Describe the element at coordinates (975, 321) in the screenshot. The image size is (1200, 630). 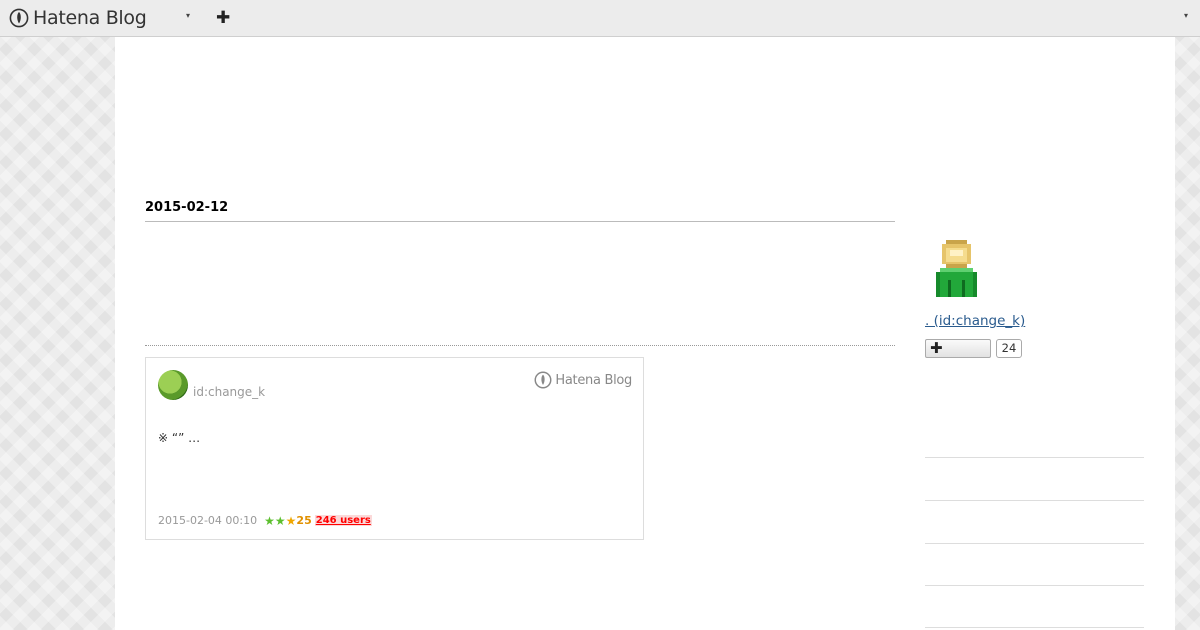
I see `profile-link: . (id:change_k)` at that location.